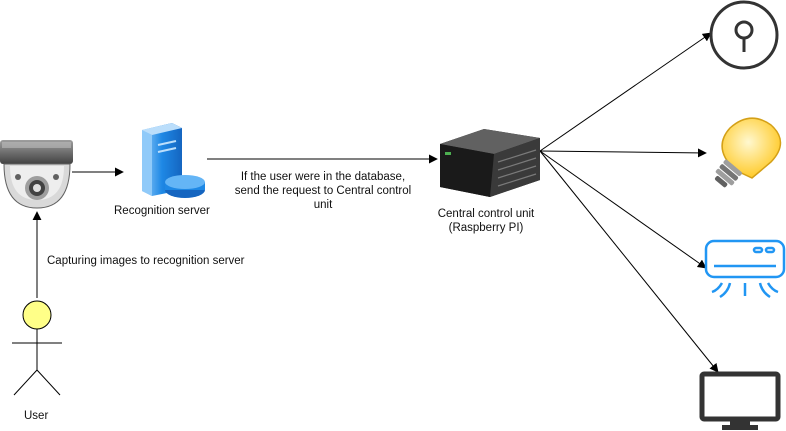 The image size is (786, 431). Describe the element at coordinates (486, 221) in the screenshot. I see `central-control-unit-label: Central control unit (Raspberry PI)` at that location.